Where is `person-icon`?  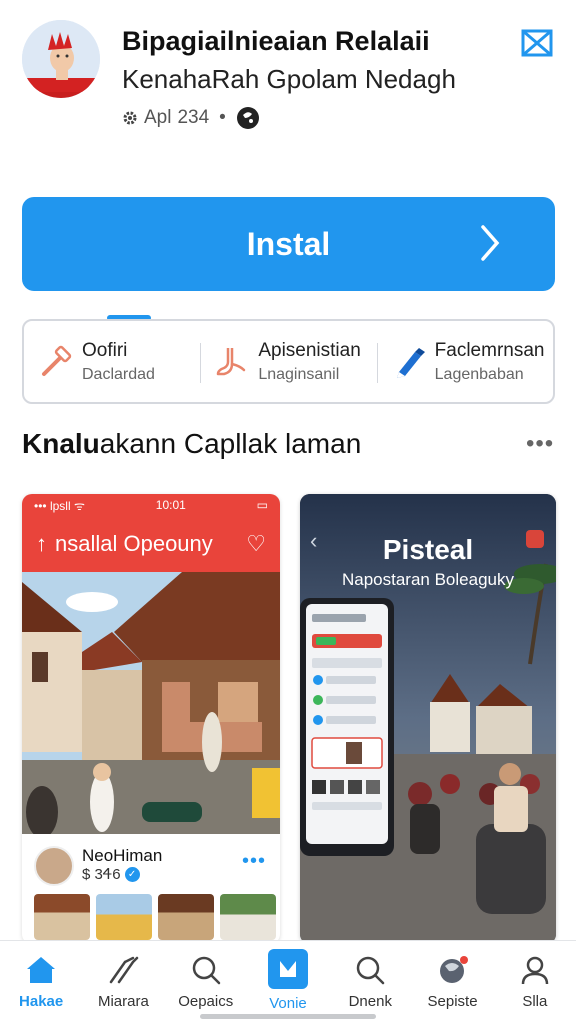
person-icon is located at coordinates (535, 970).